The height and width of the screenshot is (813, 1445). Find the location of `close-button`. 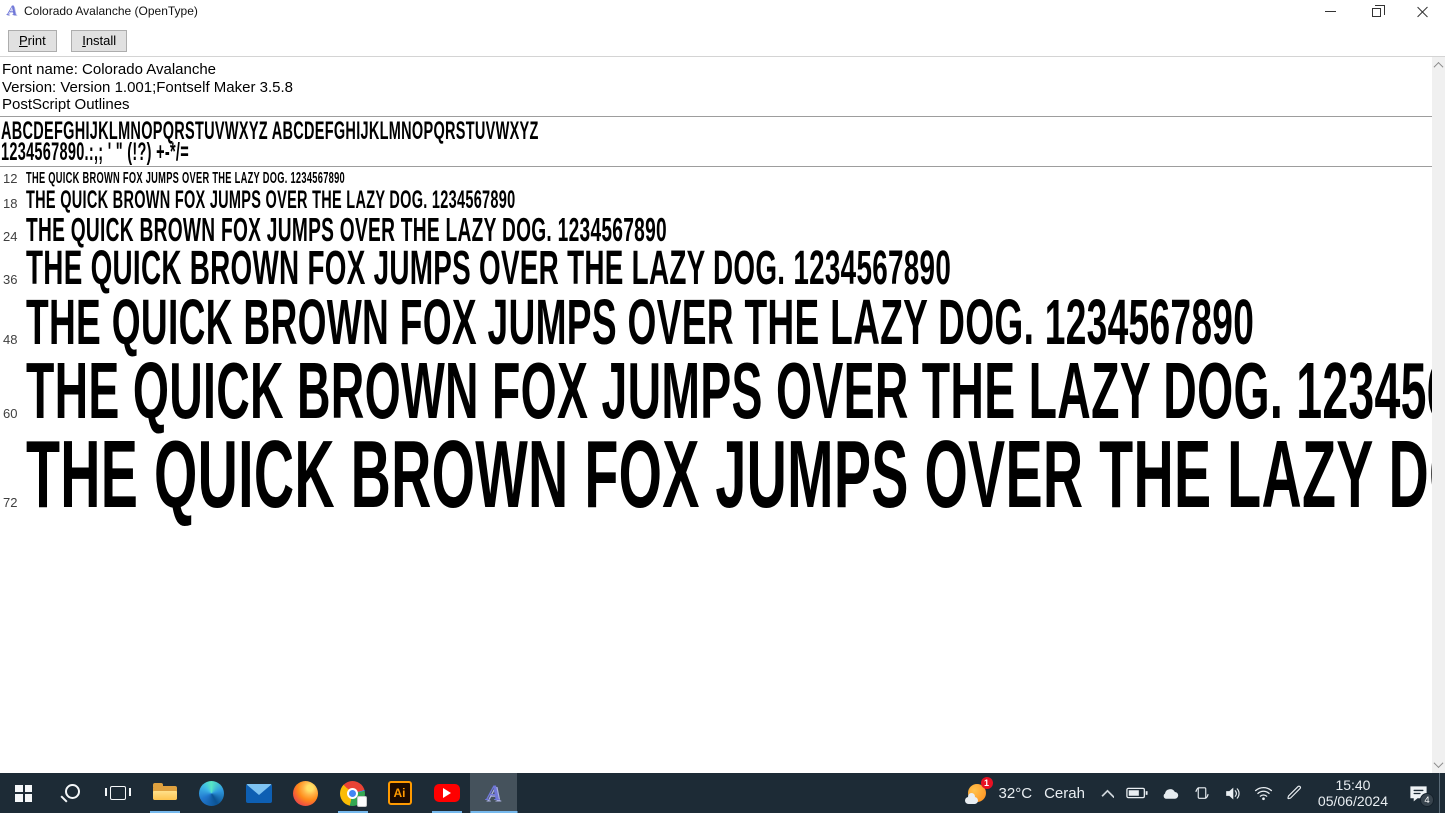

close-button is located at coordinates (1422, 11).